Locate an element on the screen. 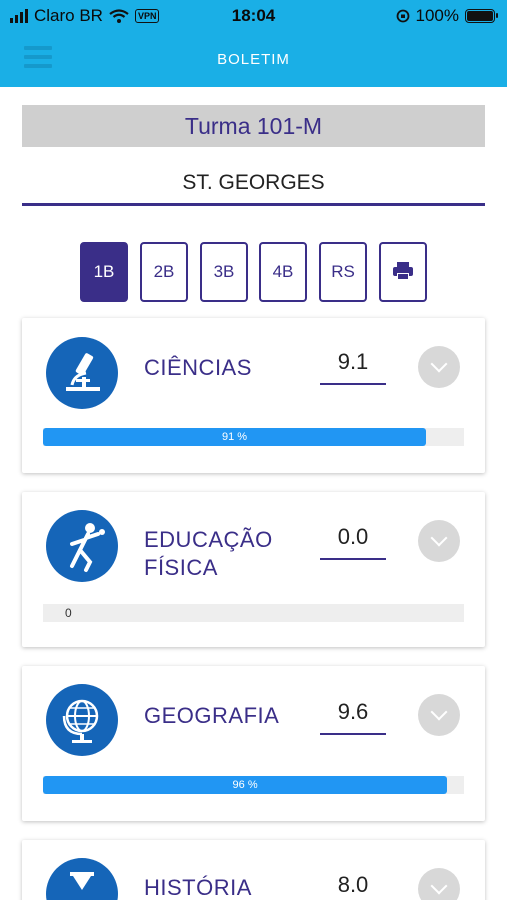 Image resolution: width=507 pixels, height=900 pixels. progress-bar: 91 % is located at coordinates (253, 437).